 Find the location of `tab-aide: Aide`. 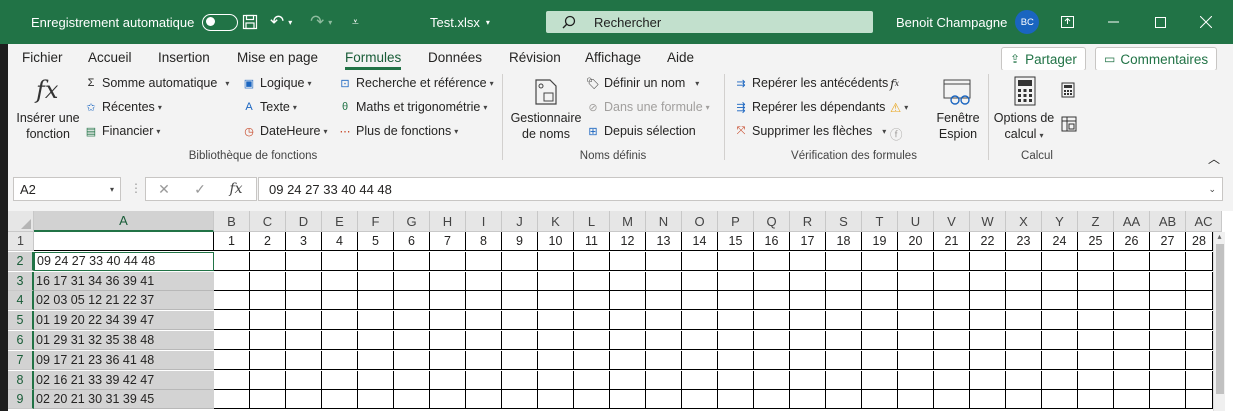

tab-aide: Aide is located at coordinates (680, 57).